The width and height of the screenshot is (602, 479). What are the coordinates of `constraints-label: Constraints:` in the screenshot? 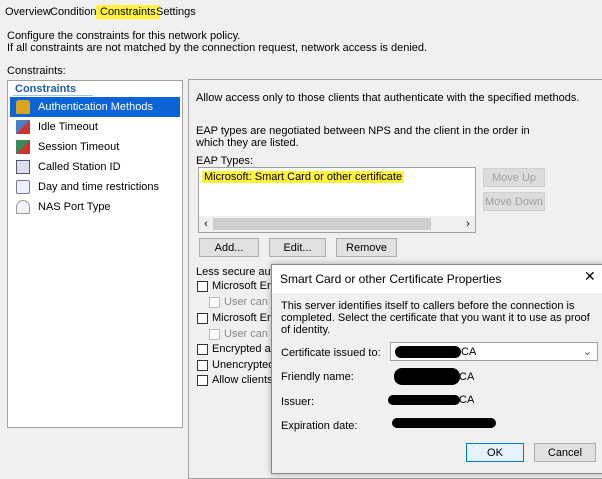 It's located at (36, 71).